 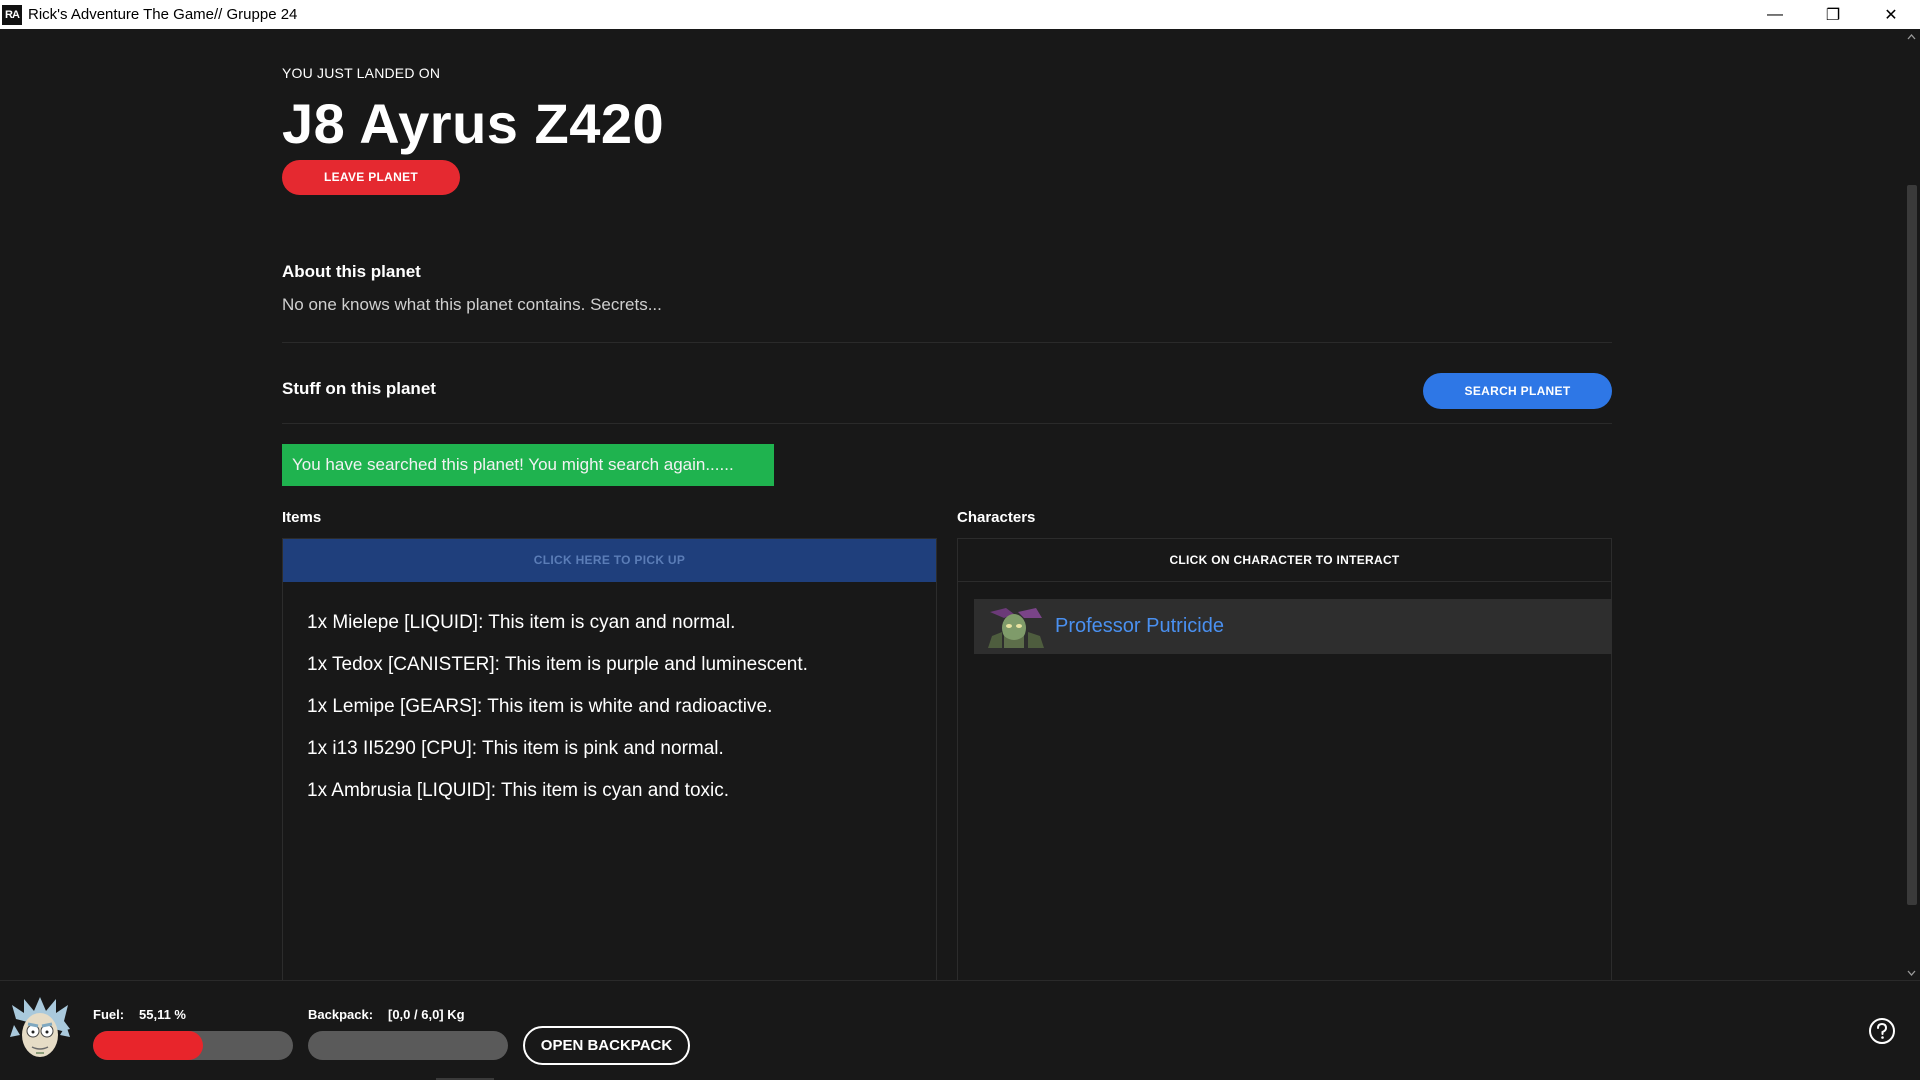 What do you see at coordinates (359, 388) in the screenshot?
I see `stuff-title: Stuff on this planet` at bounding box center [359, 388].